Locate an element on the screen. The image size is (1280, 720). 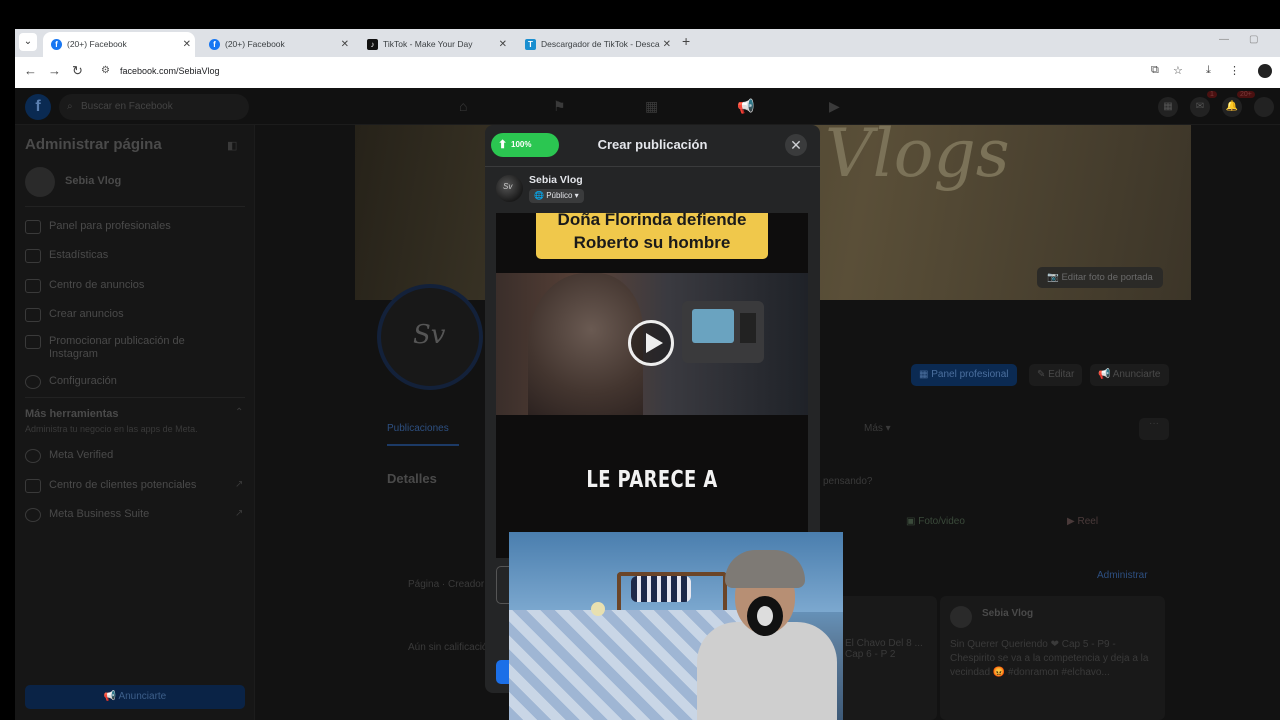
megaphone-icon is located at coordinates (33, 286).